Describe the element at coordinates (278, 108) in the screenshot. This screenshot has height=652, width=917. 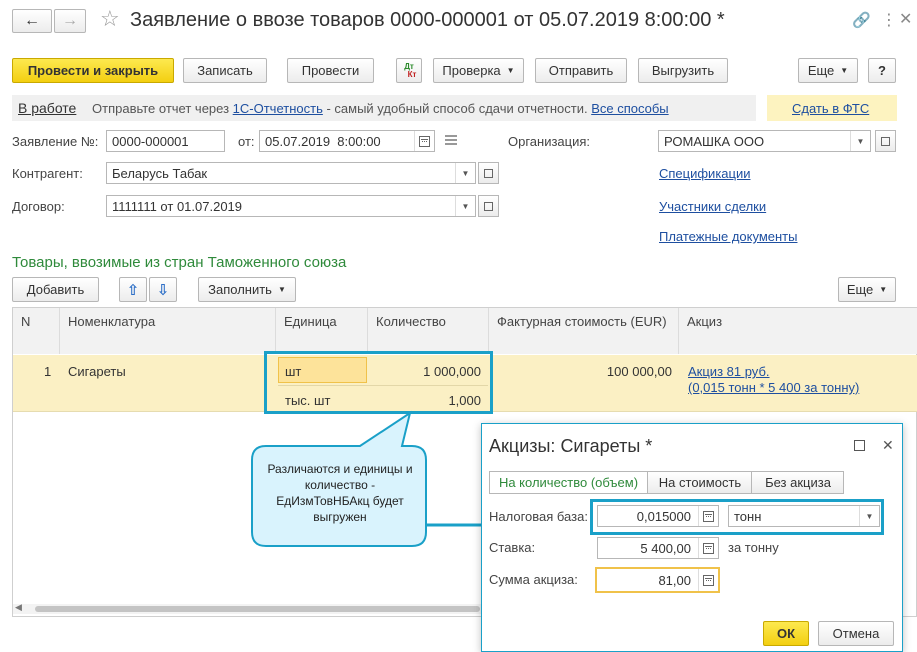
I see `link-1c-reporting: 1С-Отчетность` at that location.